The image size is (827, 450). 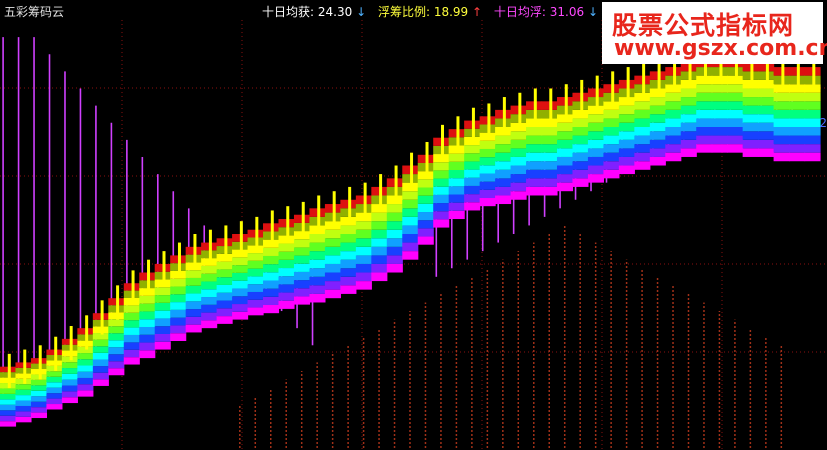 What do you see at coordinates (335, 12) in the screenshot?
I see `legend-value: 24.30` at bounding box center [335, 12].